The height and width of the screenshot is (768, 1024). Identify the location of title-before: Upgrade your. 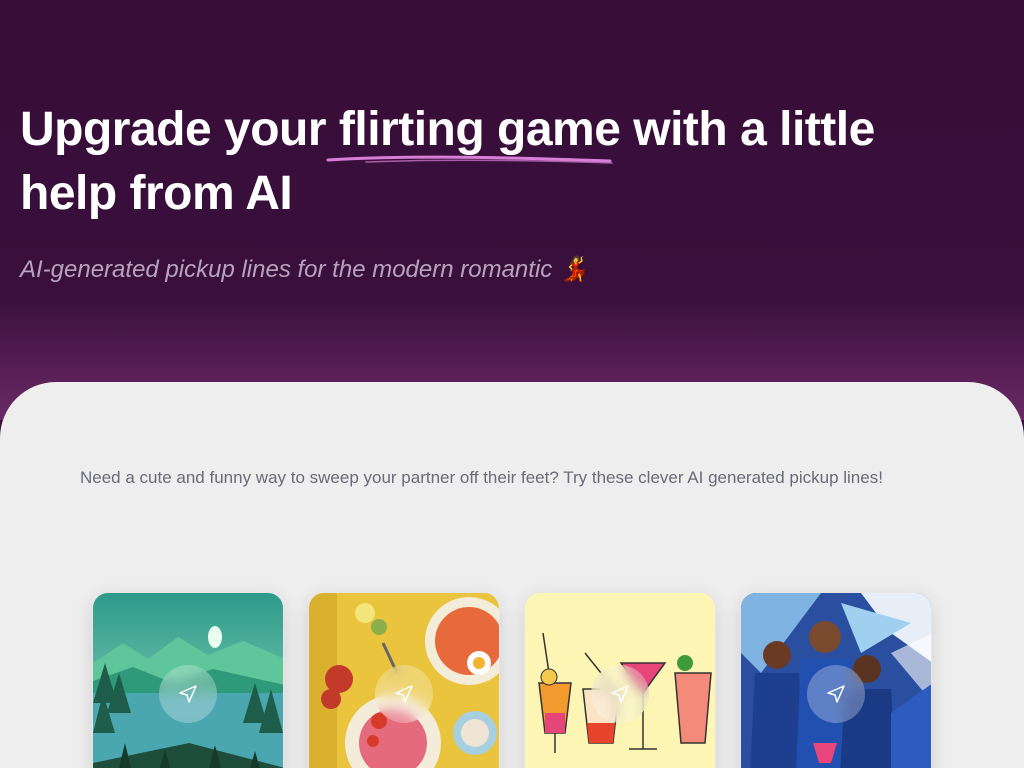
(179, 129).